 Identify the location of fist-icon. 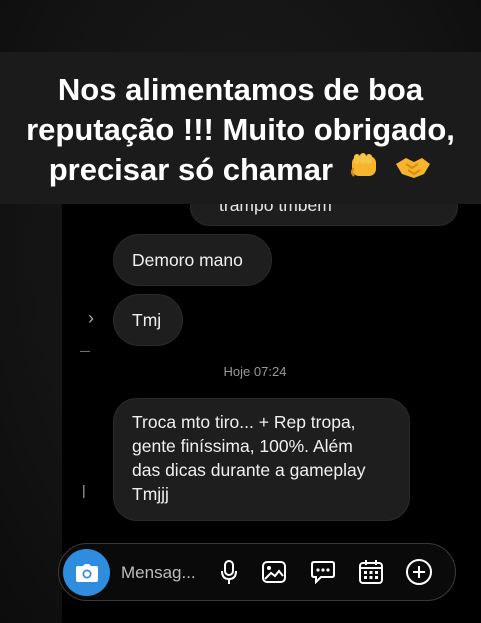
(364, 171).